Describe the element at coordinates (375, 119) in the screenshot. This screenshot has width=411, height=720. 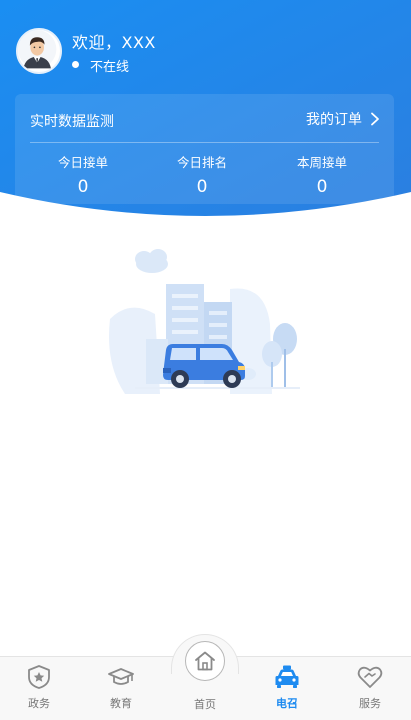
I see `chevron-right-icon` at that location.